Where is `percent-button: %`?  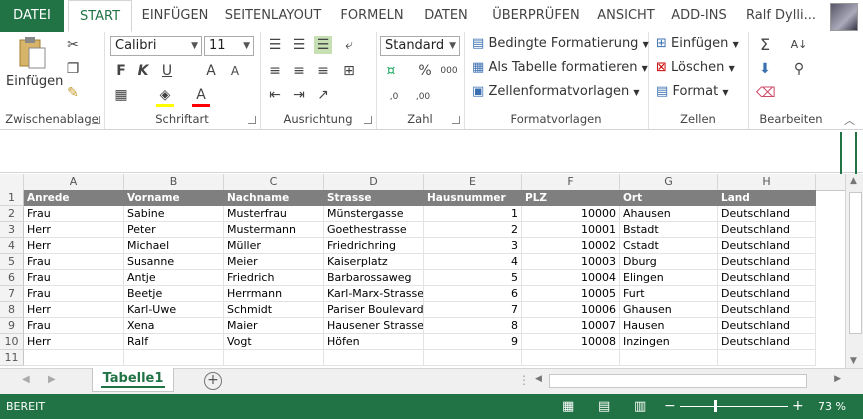
percent-button: % is located at coordinates (425, 71).